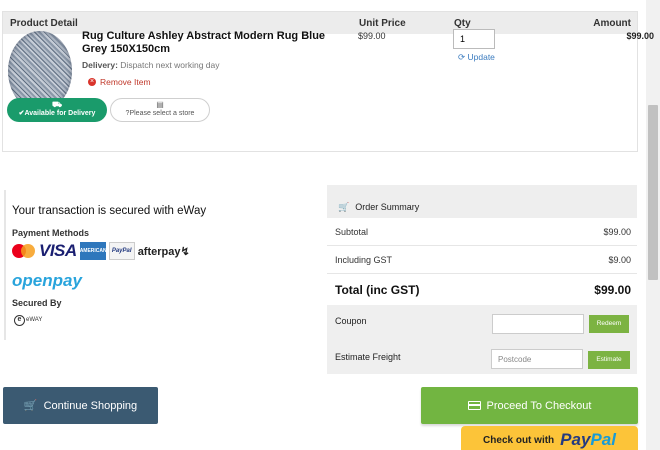 The width and height of the screenshot is (660, 450). What do you see at coordinates (462, 57) in the screenshot?
I see `refresh-icon: ⟳` at bounding box center [462, 57].